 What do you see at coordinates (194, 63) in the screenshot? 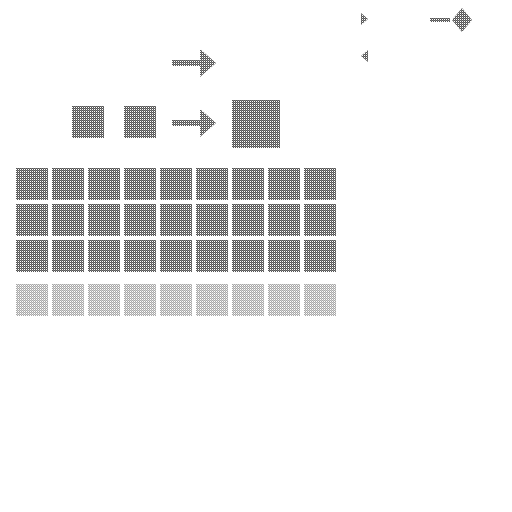
I see `arrow-right-icon` at bounding box center [194, 63].